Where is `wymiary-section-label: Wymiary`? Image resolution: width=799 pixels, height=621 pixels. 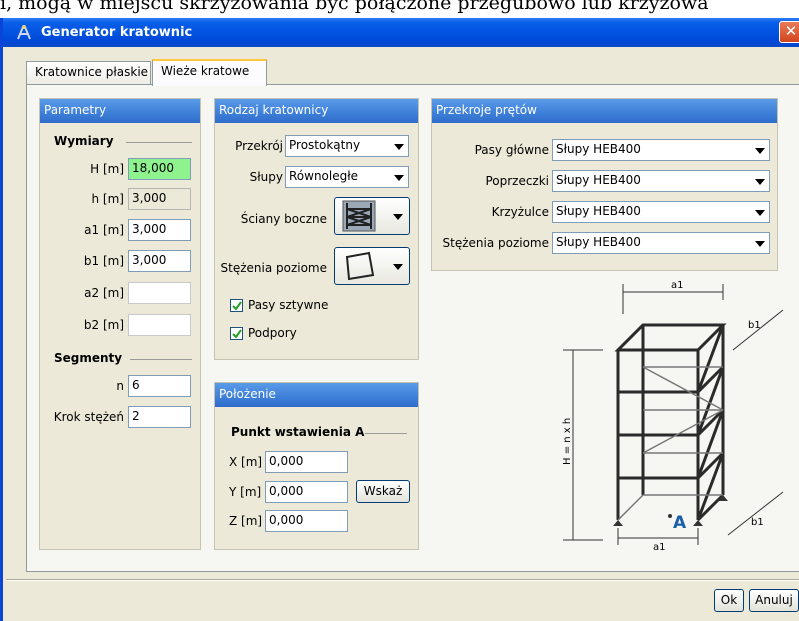 wymiary-section-label: Wymiary is located at coordinates (84, 141).